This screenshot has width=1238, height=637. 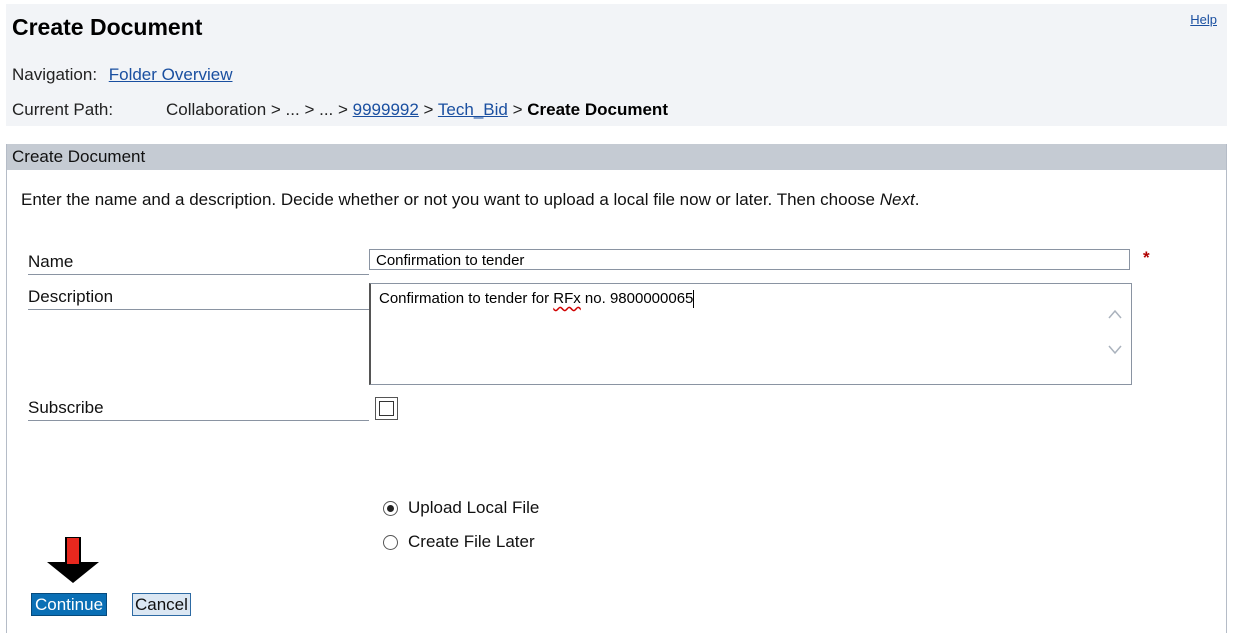 I want to click on cancel-button: Cancel, so click(x=161, y=604).